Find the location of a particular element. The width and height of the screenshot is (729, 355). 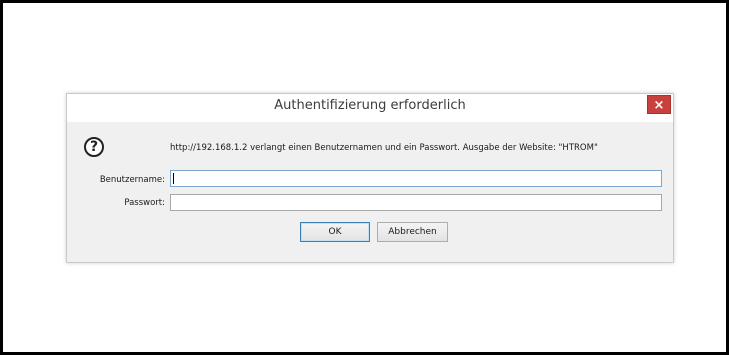

dialog-titlebar: Authentifizierung erforderlich × is located at coordinates (370, 108).